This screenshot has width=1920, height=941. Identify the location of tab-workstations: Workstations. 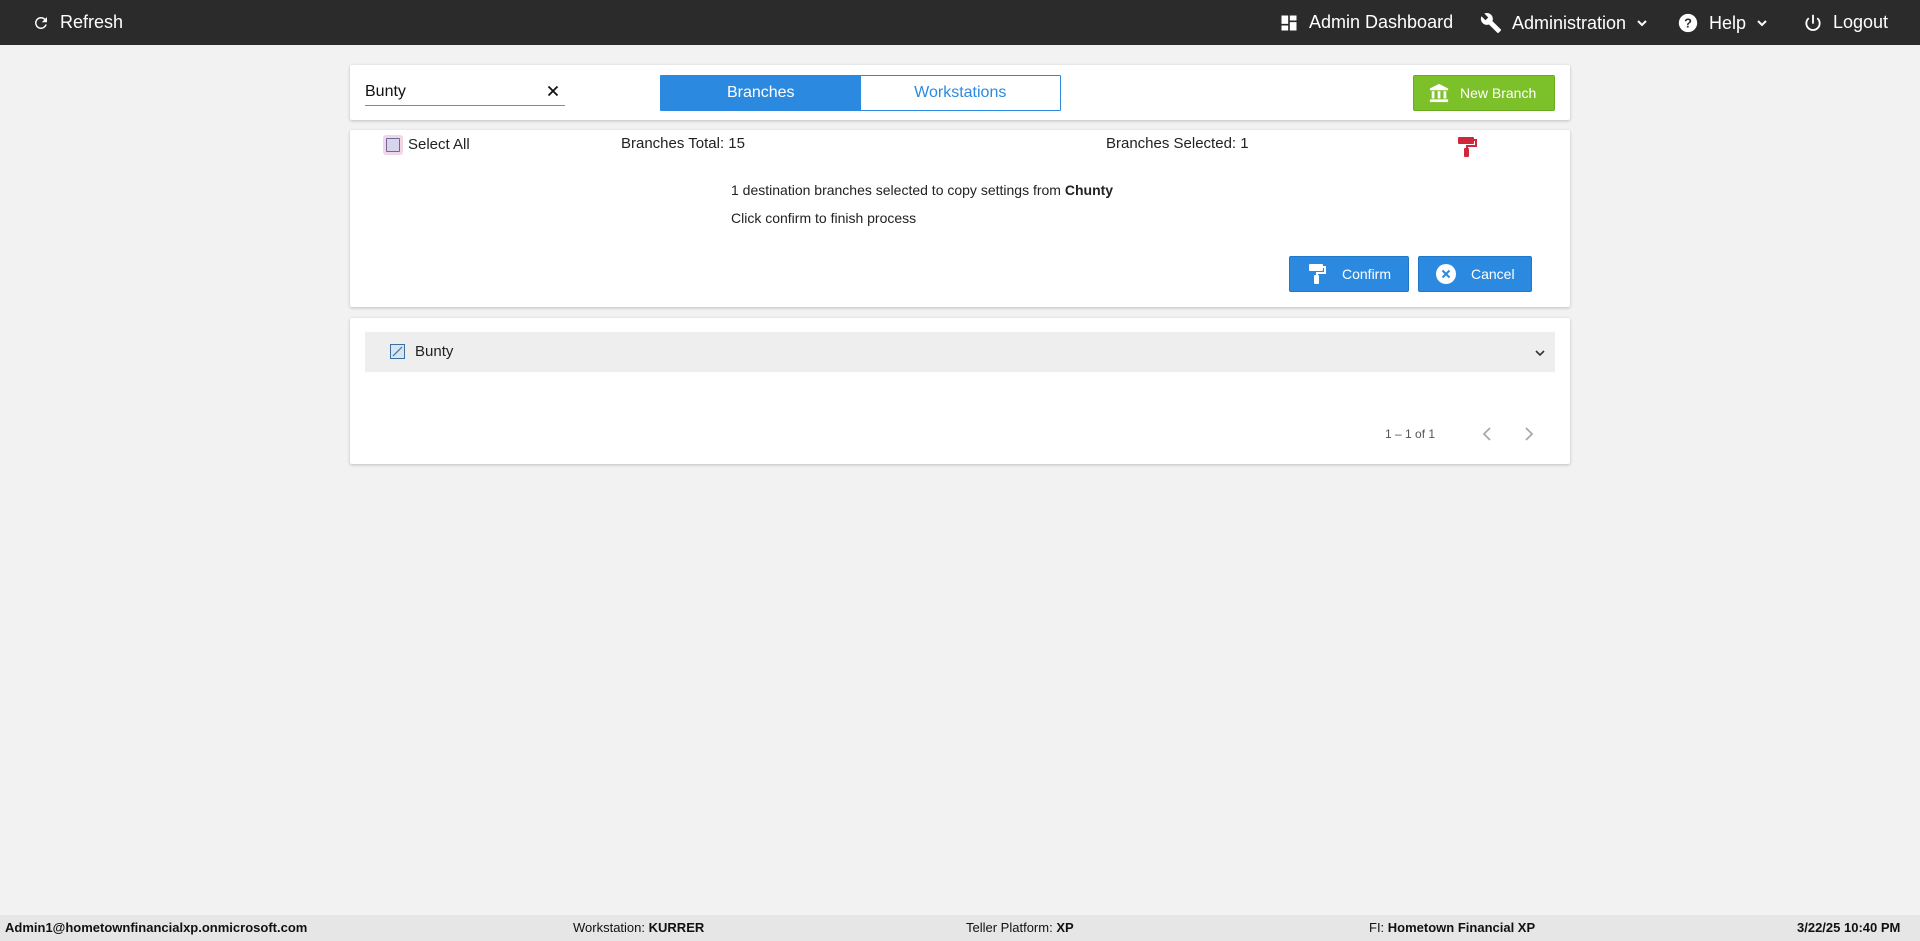
(960, 93).